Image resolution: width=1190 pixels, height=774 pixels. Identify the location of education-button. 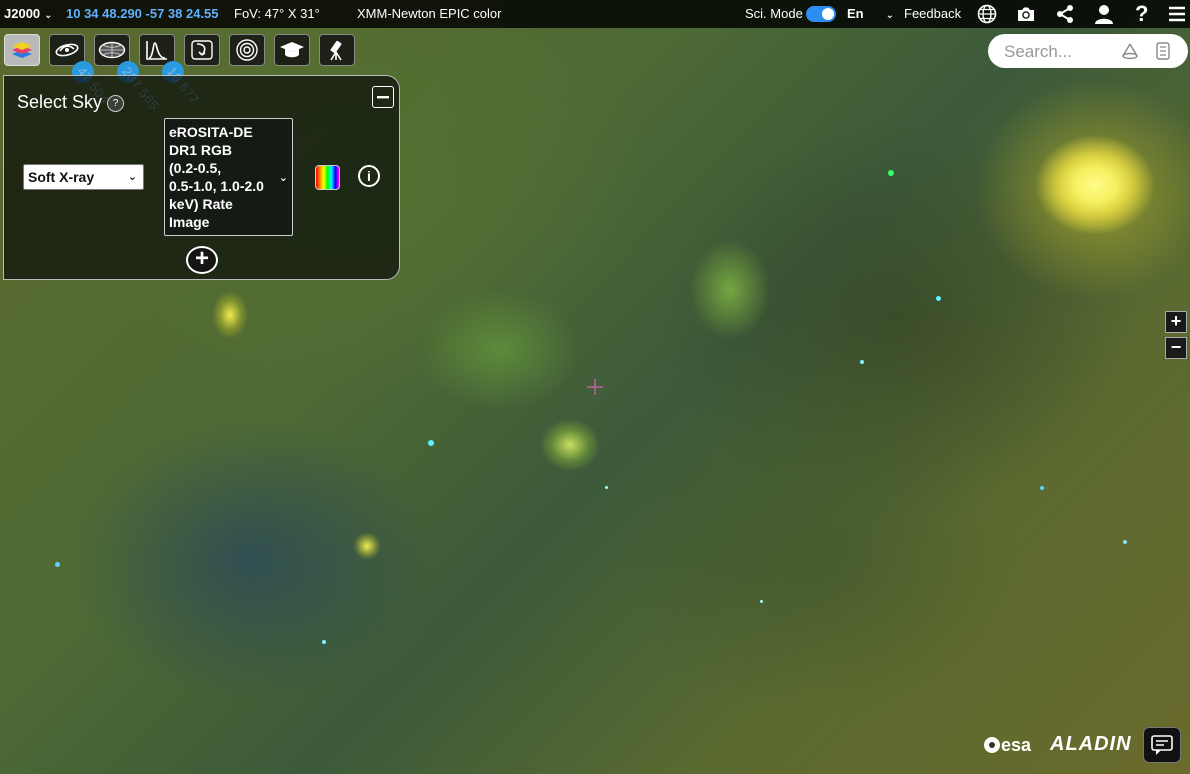
(292, 50).